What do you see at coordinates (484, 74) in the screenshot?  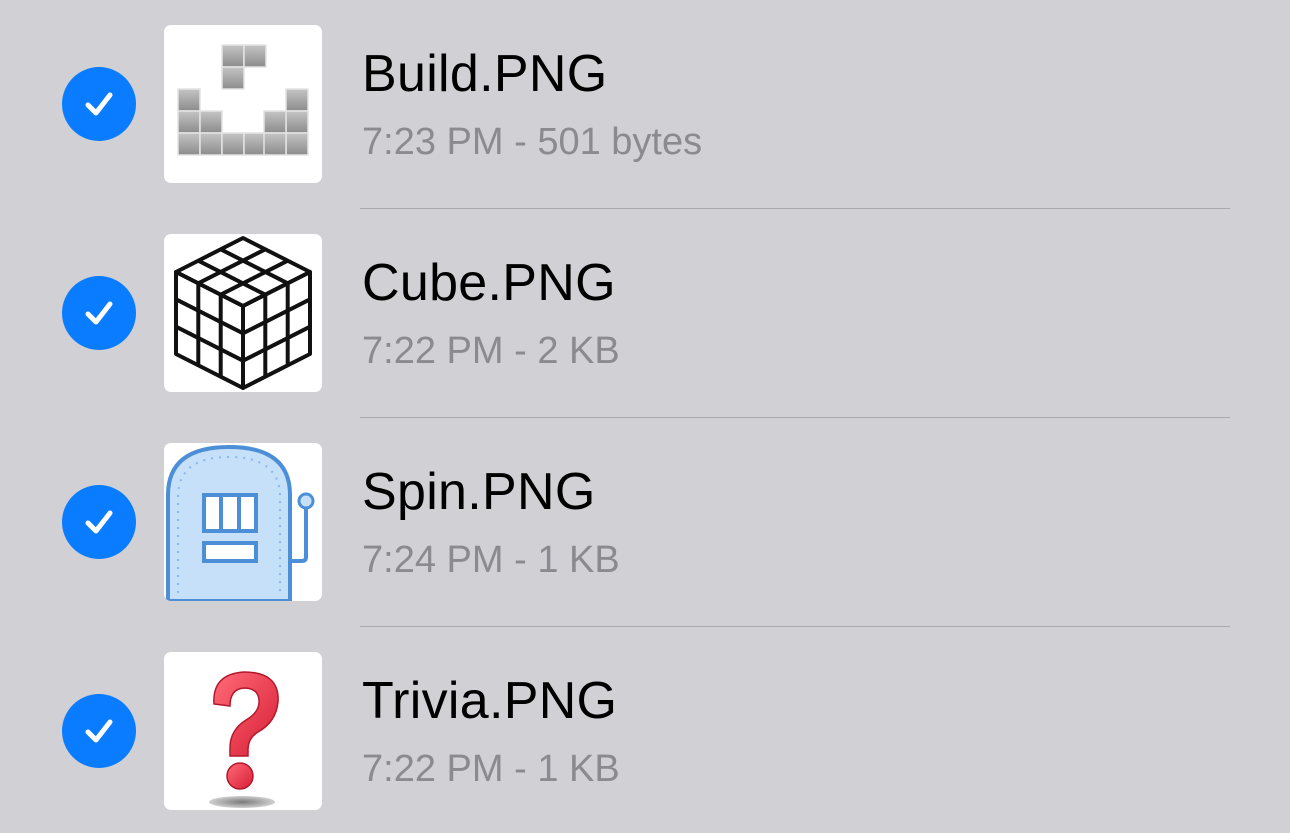 I see `file-name: Build.PNG` at bounding box center [484, 74].